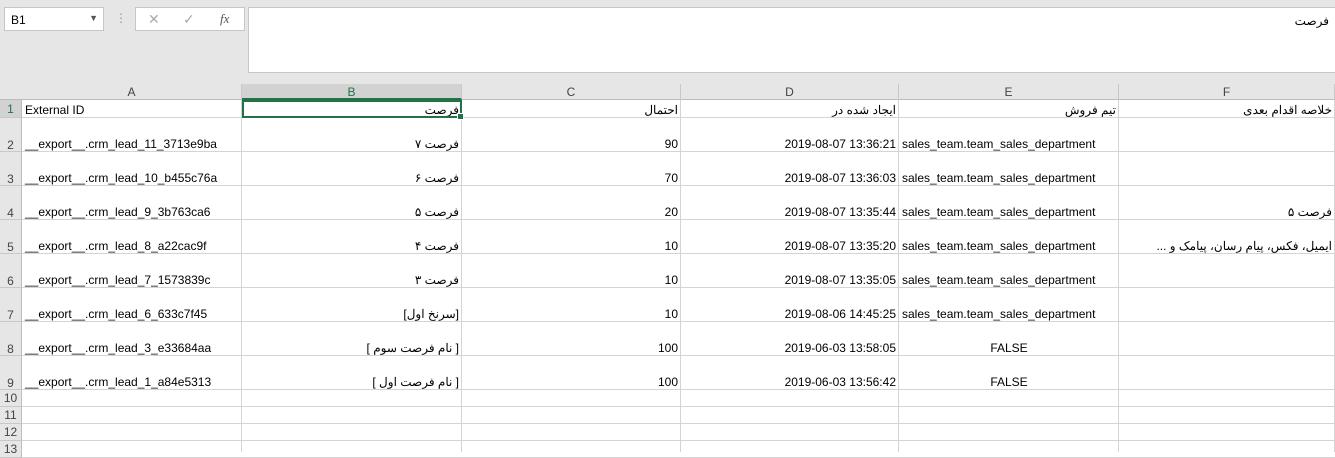  Describe the element at coordinates (93, 18) in the screenshot. I see `chevron-down-icon: ▼` at that location.